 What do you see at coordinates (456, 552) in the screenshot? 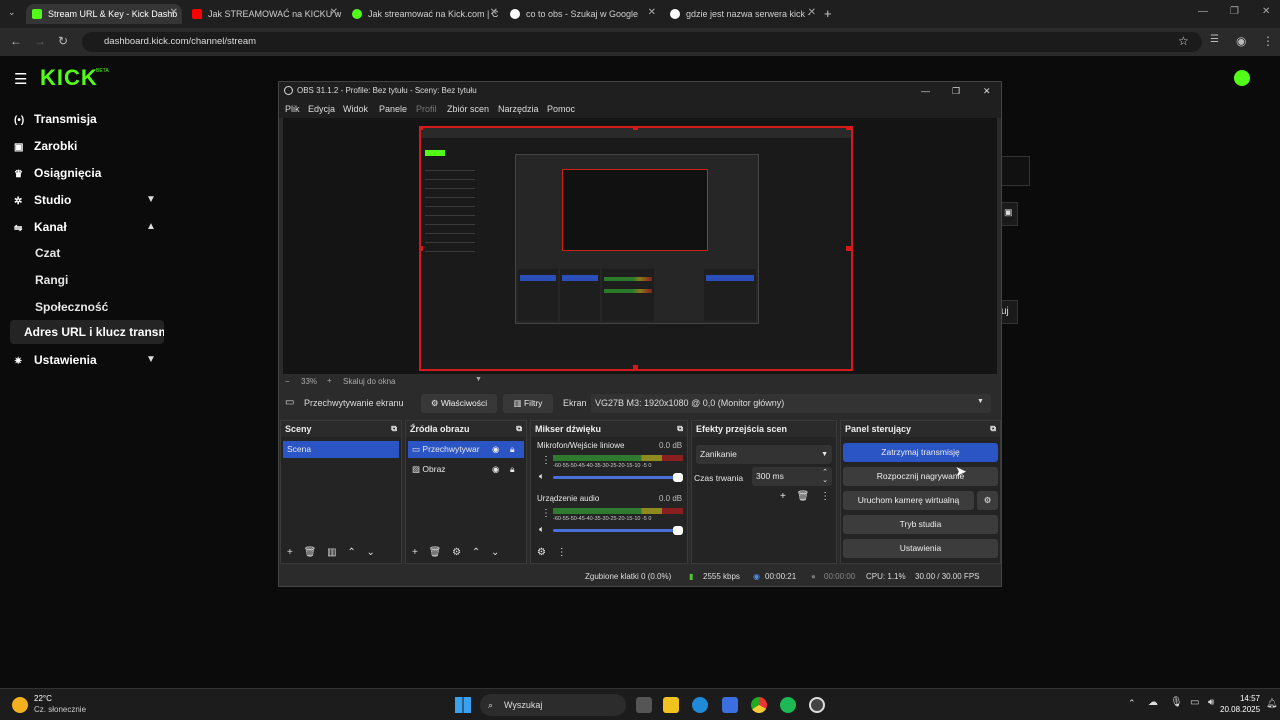
I see `gear-icon: ⚙` at bounding box center [456, 552].